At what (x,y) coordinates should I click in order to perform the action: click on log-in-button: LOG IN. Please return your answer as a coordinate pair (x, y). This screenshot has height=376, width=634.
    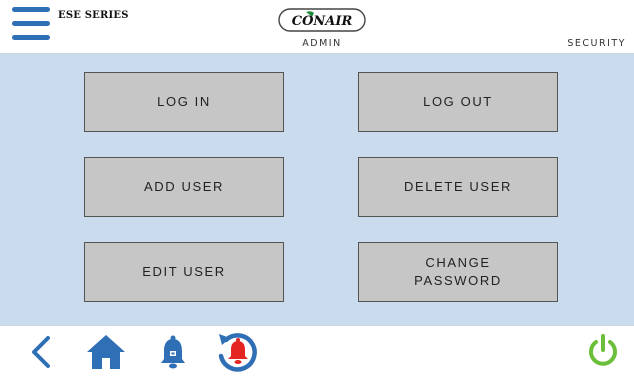
    Looking at the image, I should click on (184, 102).